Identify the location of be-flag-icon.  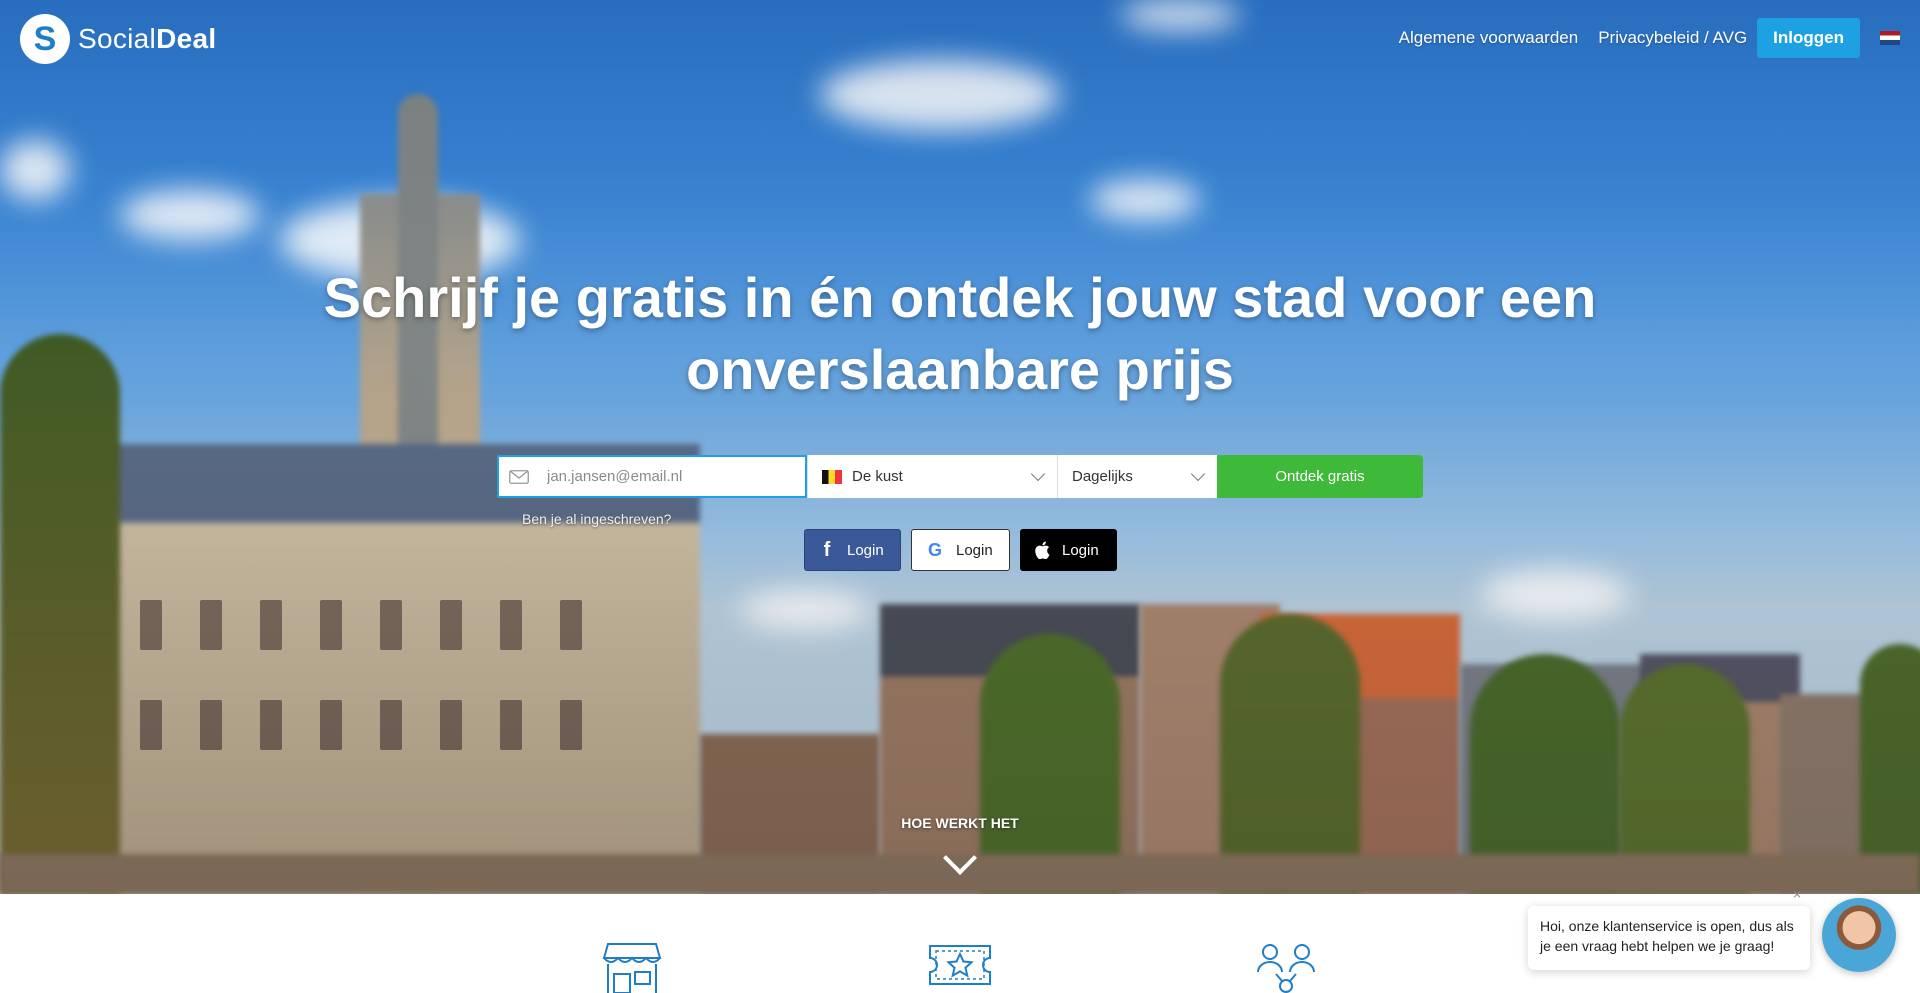
(832, 476).